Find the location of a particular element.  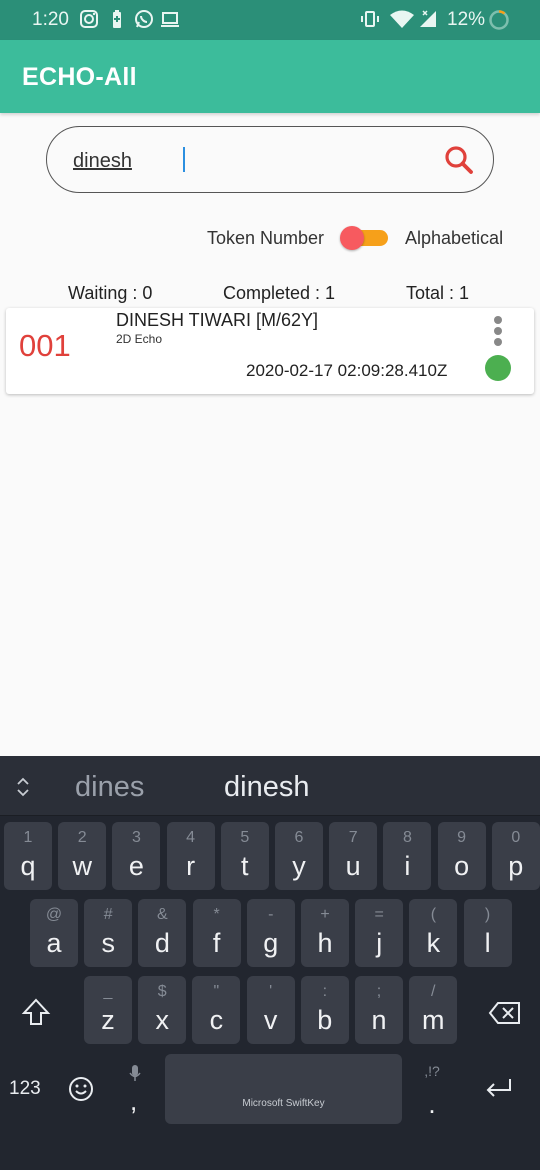

key-u: 7u is located at coordinates (353, 856).